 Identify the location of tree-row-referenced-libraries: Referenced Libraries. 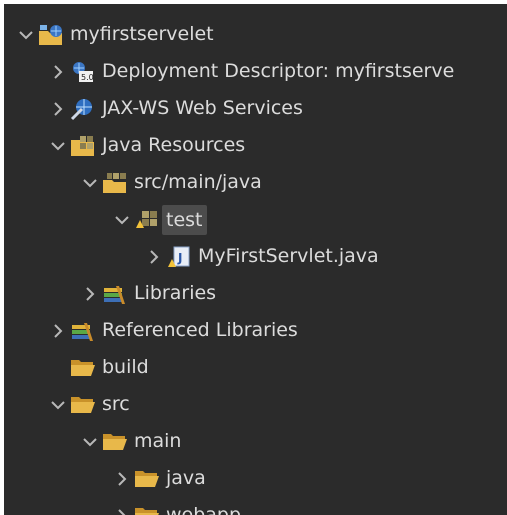
(173, 330).